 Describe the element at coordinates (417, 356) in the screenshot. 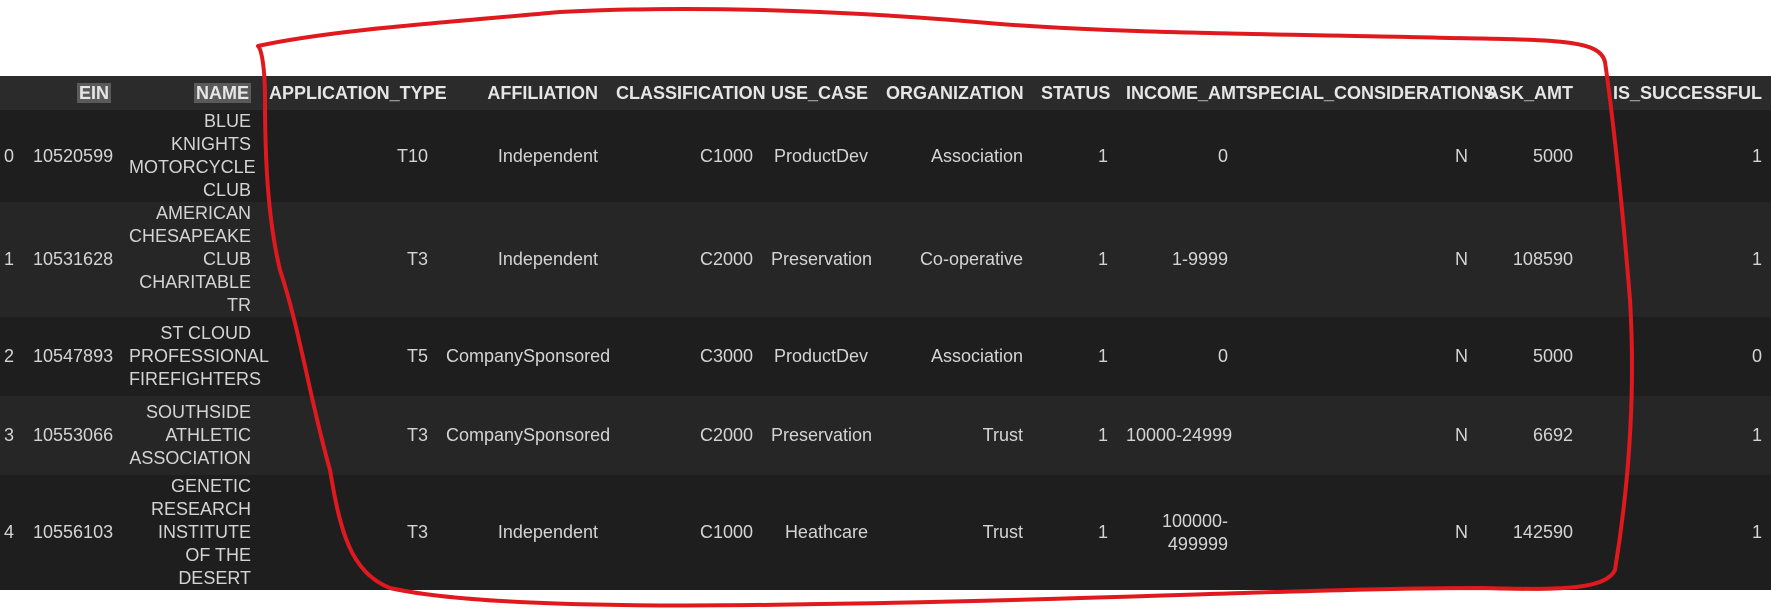

I see `cell-application-type: T5` at that location.